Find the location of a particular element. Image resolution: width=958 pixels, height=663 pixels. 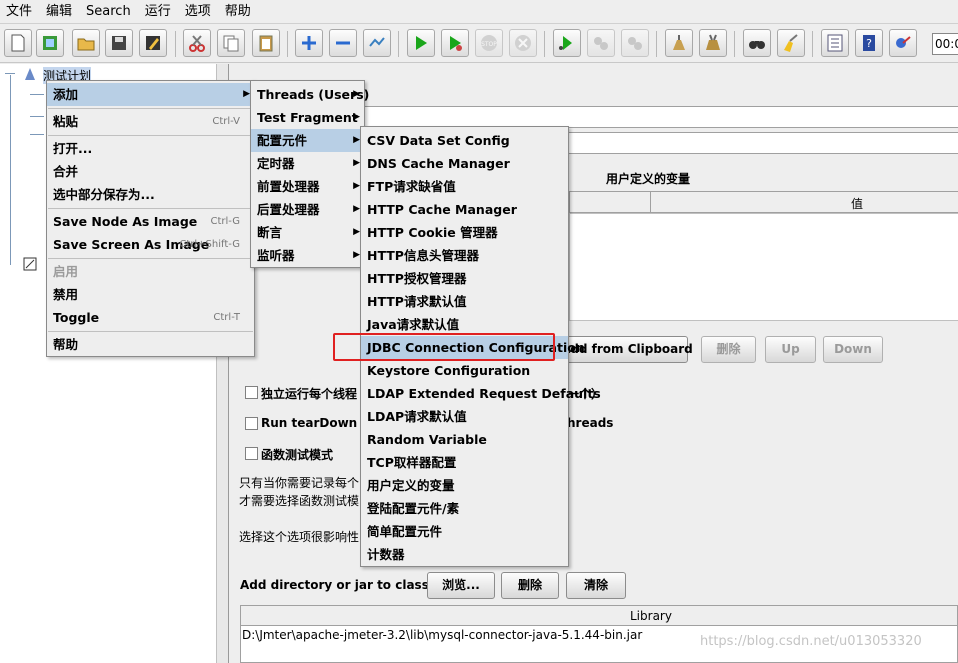

menu-help: 帮助 is located at coordinates (238, 12).